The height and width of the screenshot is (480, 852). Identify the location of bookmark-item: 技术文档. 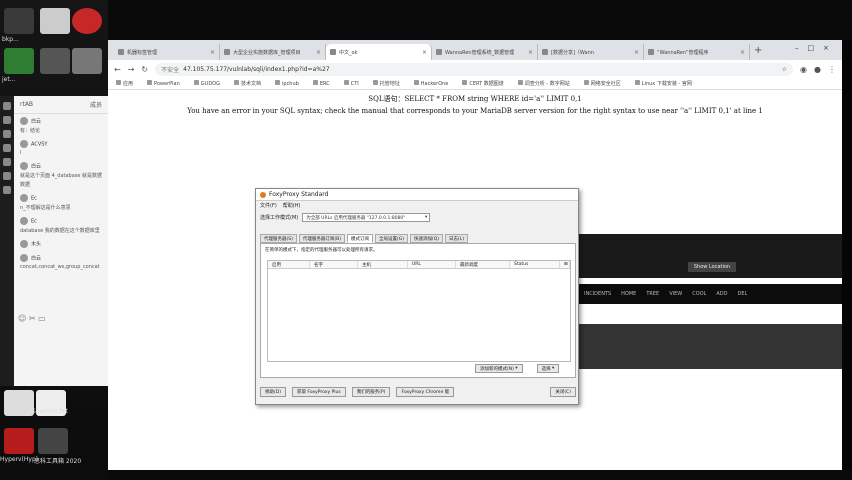
(247, 83).